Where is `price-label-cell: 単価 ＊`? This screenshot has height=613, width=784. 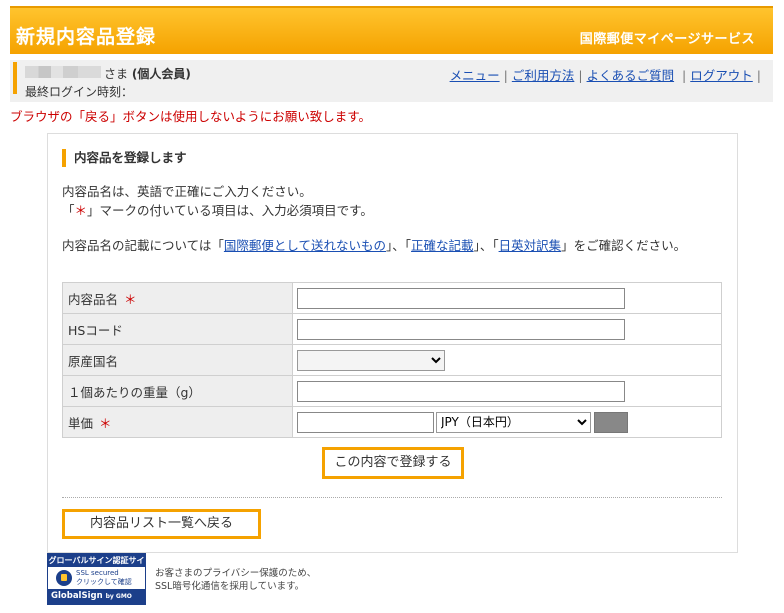
price-label-cell: 単価 ＊ is located at coordinates (177, 422).